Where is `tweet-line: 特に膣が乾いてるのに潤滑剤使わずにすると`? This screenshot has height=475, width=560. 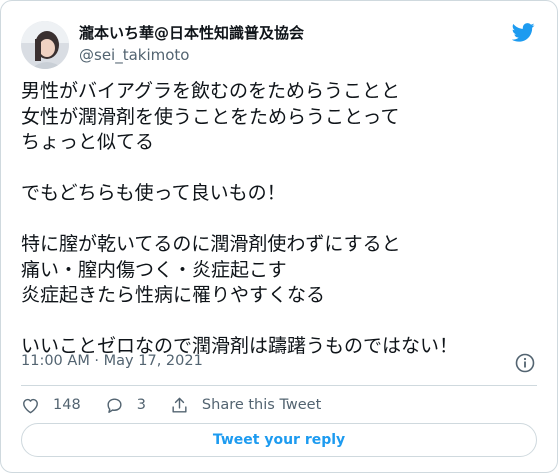 tweet-line: 特に膣が乾いてるのに潤滑剤使わずにすると is located at coordinates (211, 244).